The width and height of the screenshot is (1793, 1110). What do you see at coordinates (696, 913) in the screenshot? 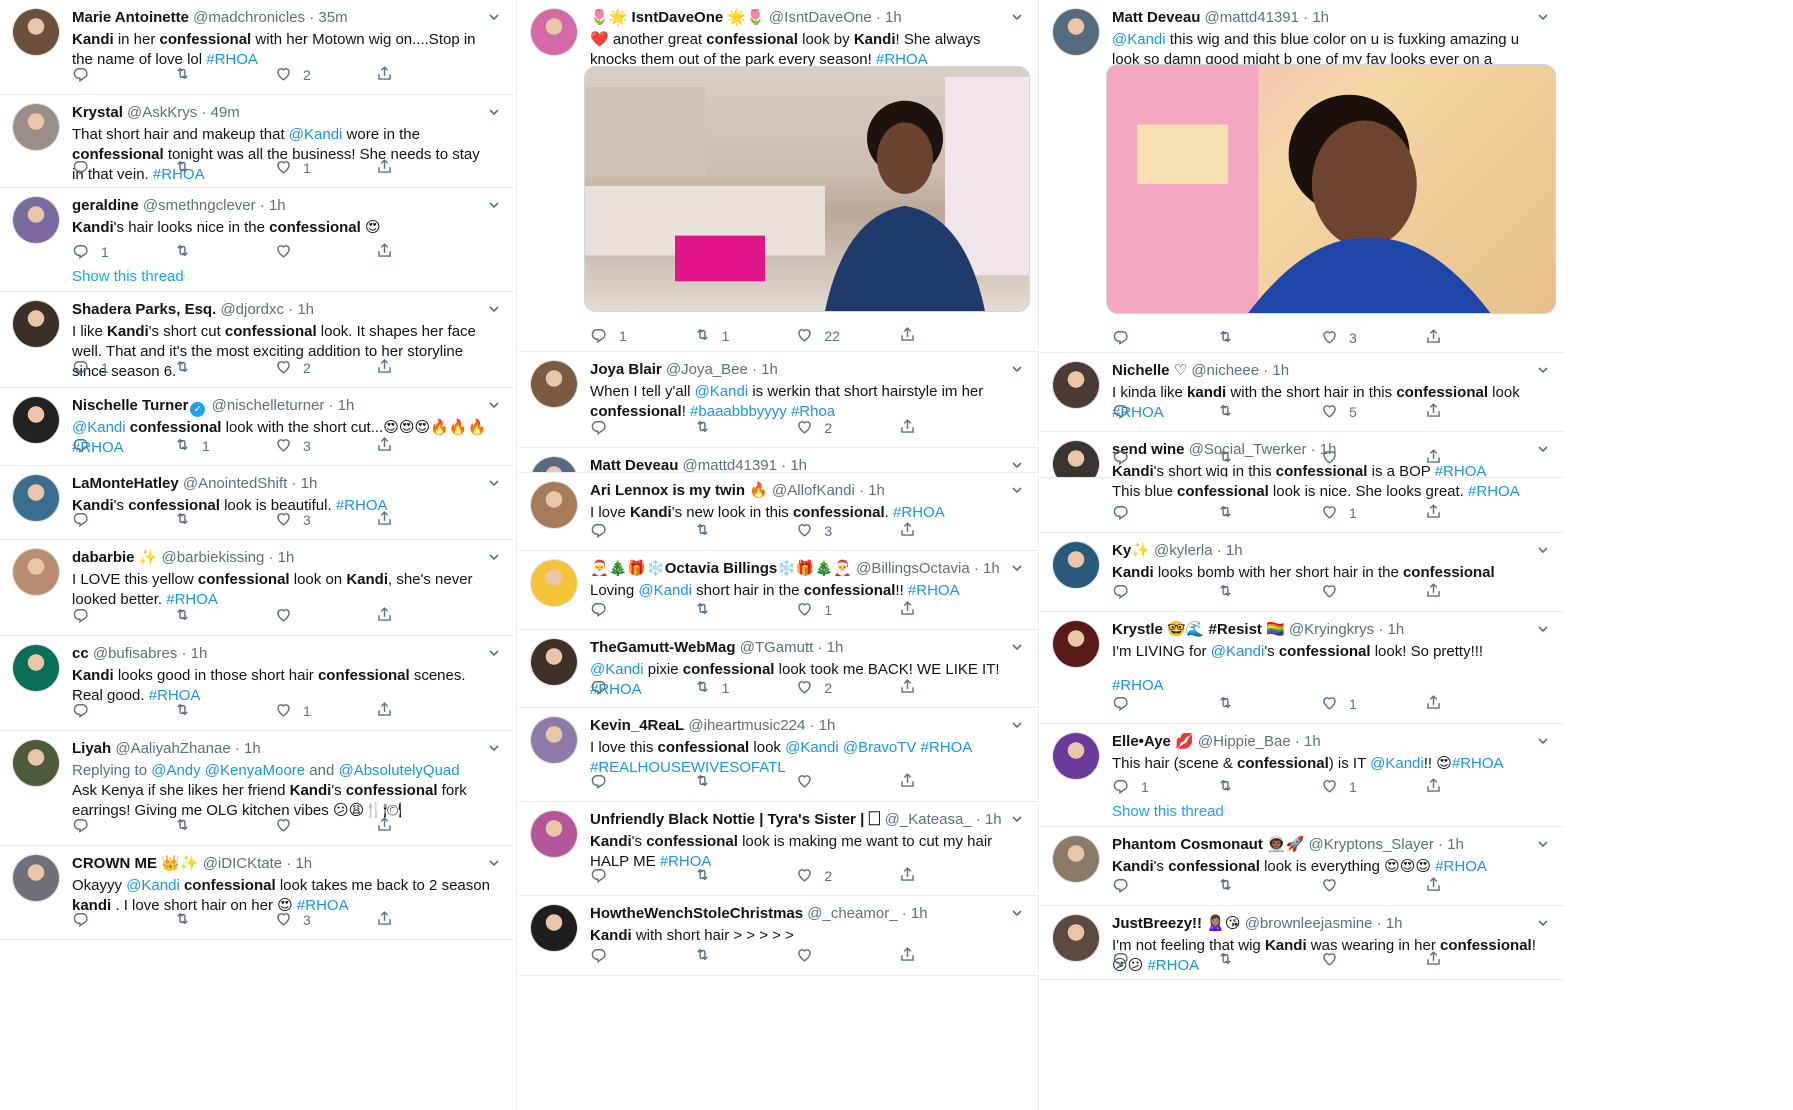
I see `display-name: HowtheWenchStoleChristmas` at bounding box center [696, 913].